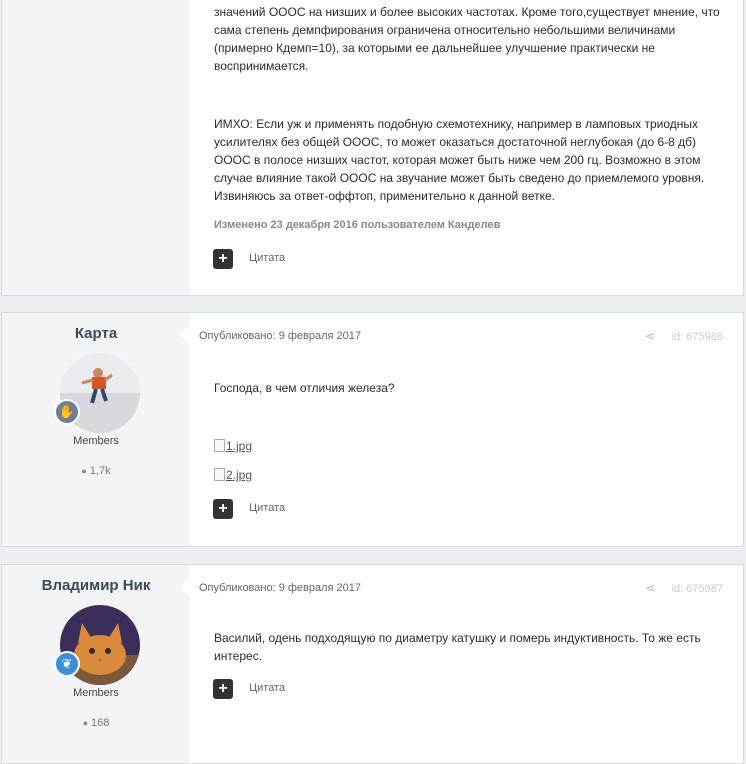 This screenshot has width=746, height=764. What do you see at coordinates (697, 589) in the screenshot?
I see `post-id: id: 675987` at bounding box center [697, 589].